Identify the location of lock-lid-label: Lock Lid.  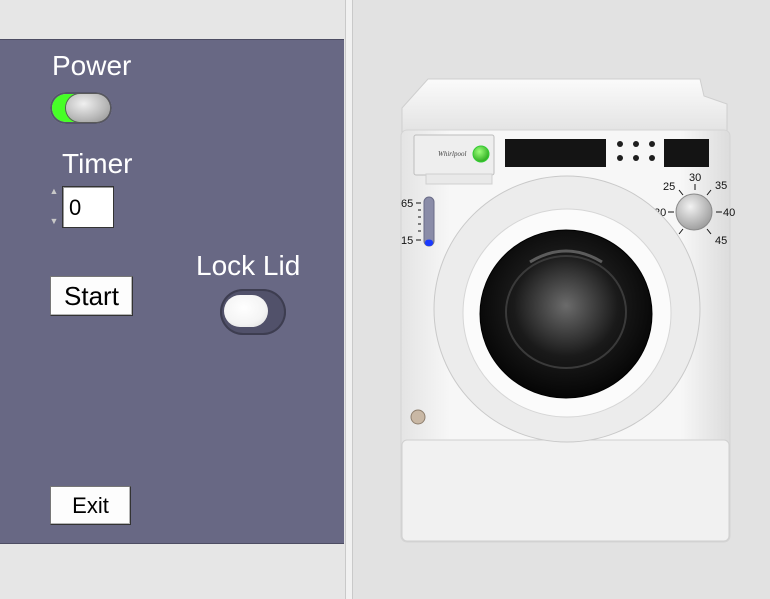
(248, 265).